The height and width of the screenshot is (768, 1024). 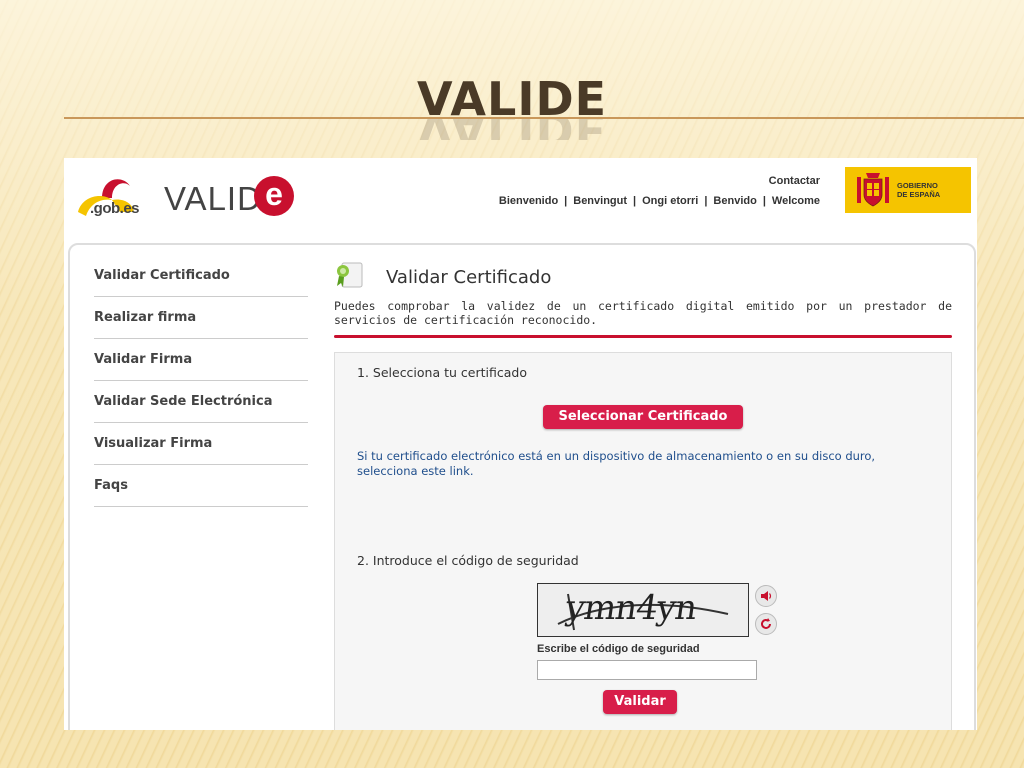 What do you see at coordinates (528, 201) in the screenshot?
I see `lang-link-es: Bienvenido` at bounding box center [528, 201].